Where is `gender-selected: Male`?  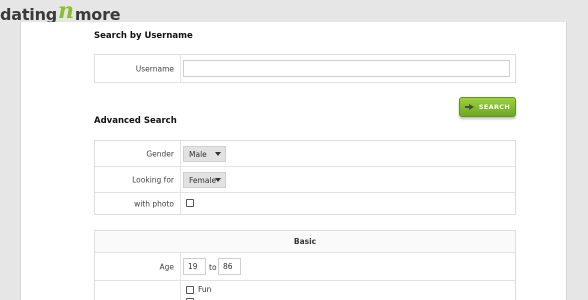
gender-selected: Male is located at coordinates (198, 154).